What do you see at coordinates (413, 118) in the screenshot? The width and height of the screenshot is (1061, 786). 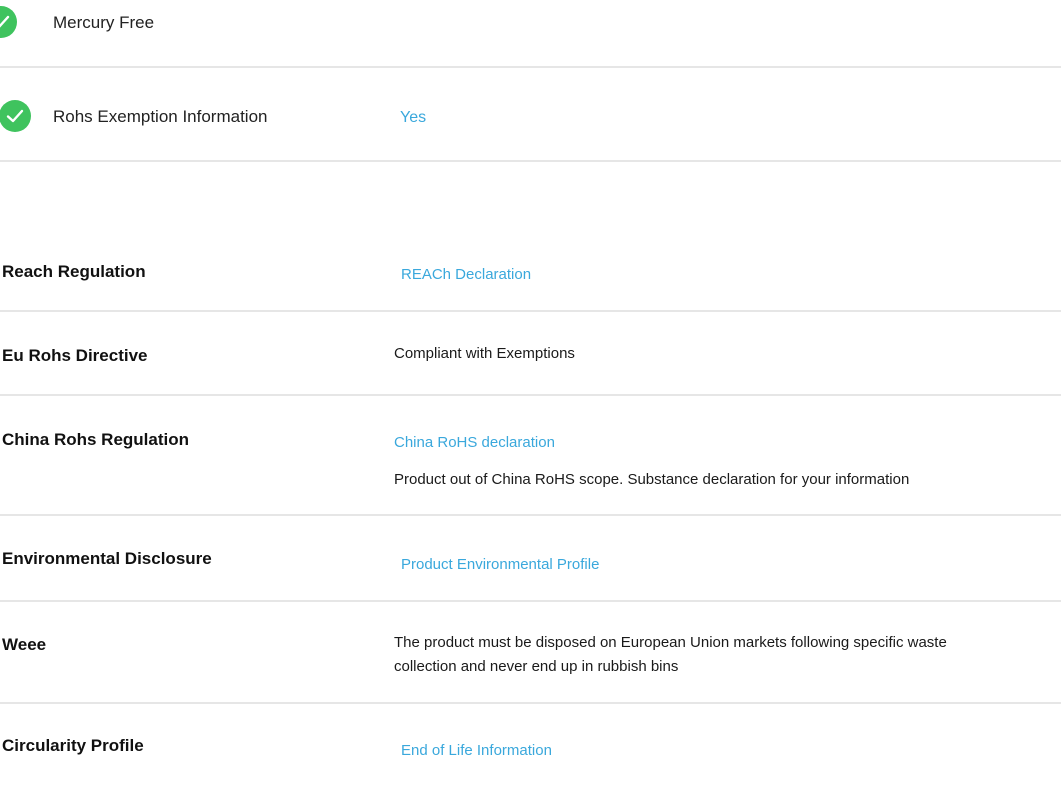 I see `rohs-exemption-value-link: Yes` at bounding box center [413, 118].